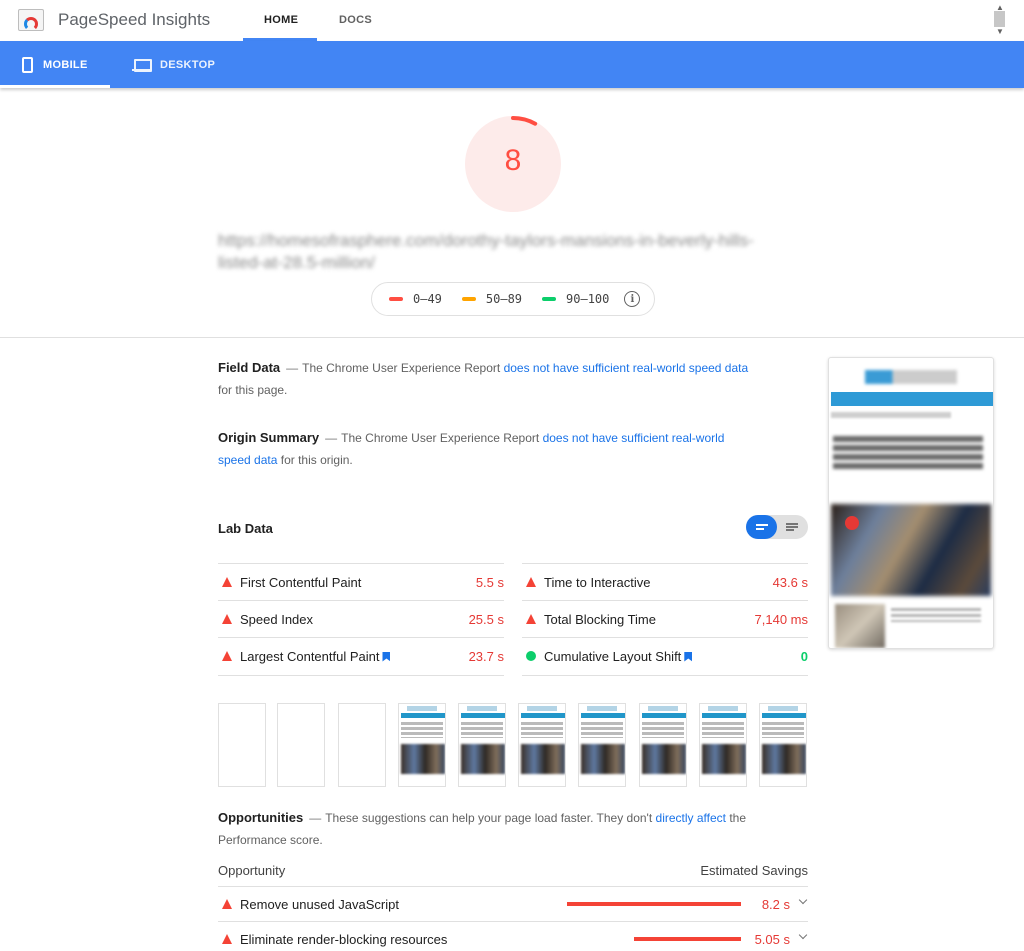  I want to click on metric-label-with-bookmark: Cumulative Layout Shift, so click(672, 656).